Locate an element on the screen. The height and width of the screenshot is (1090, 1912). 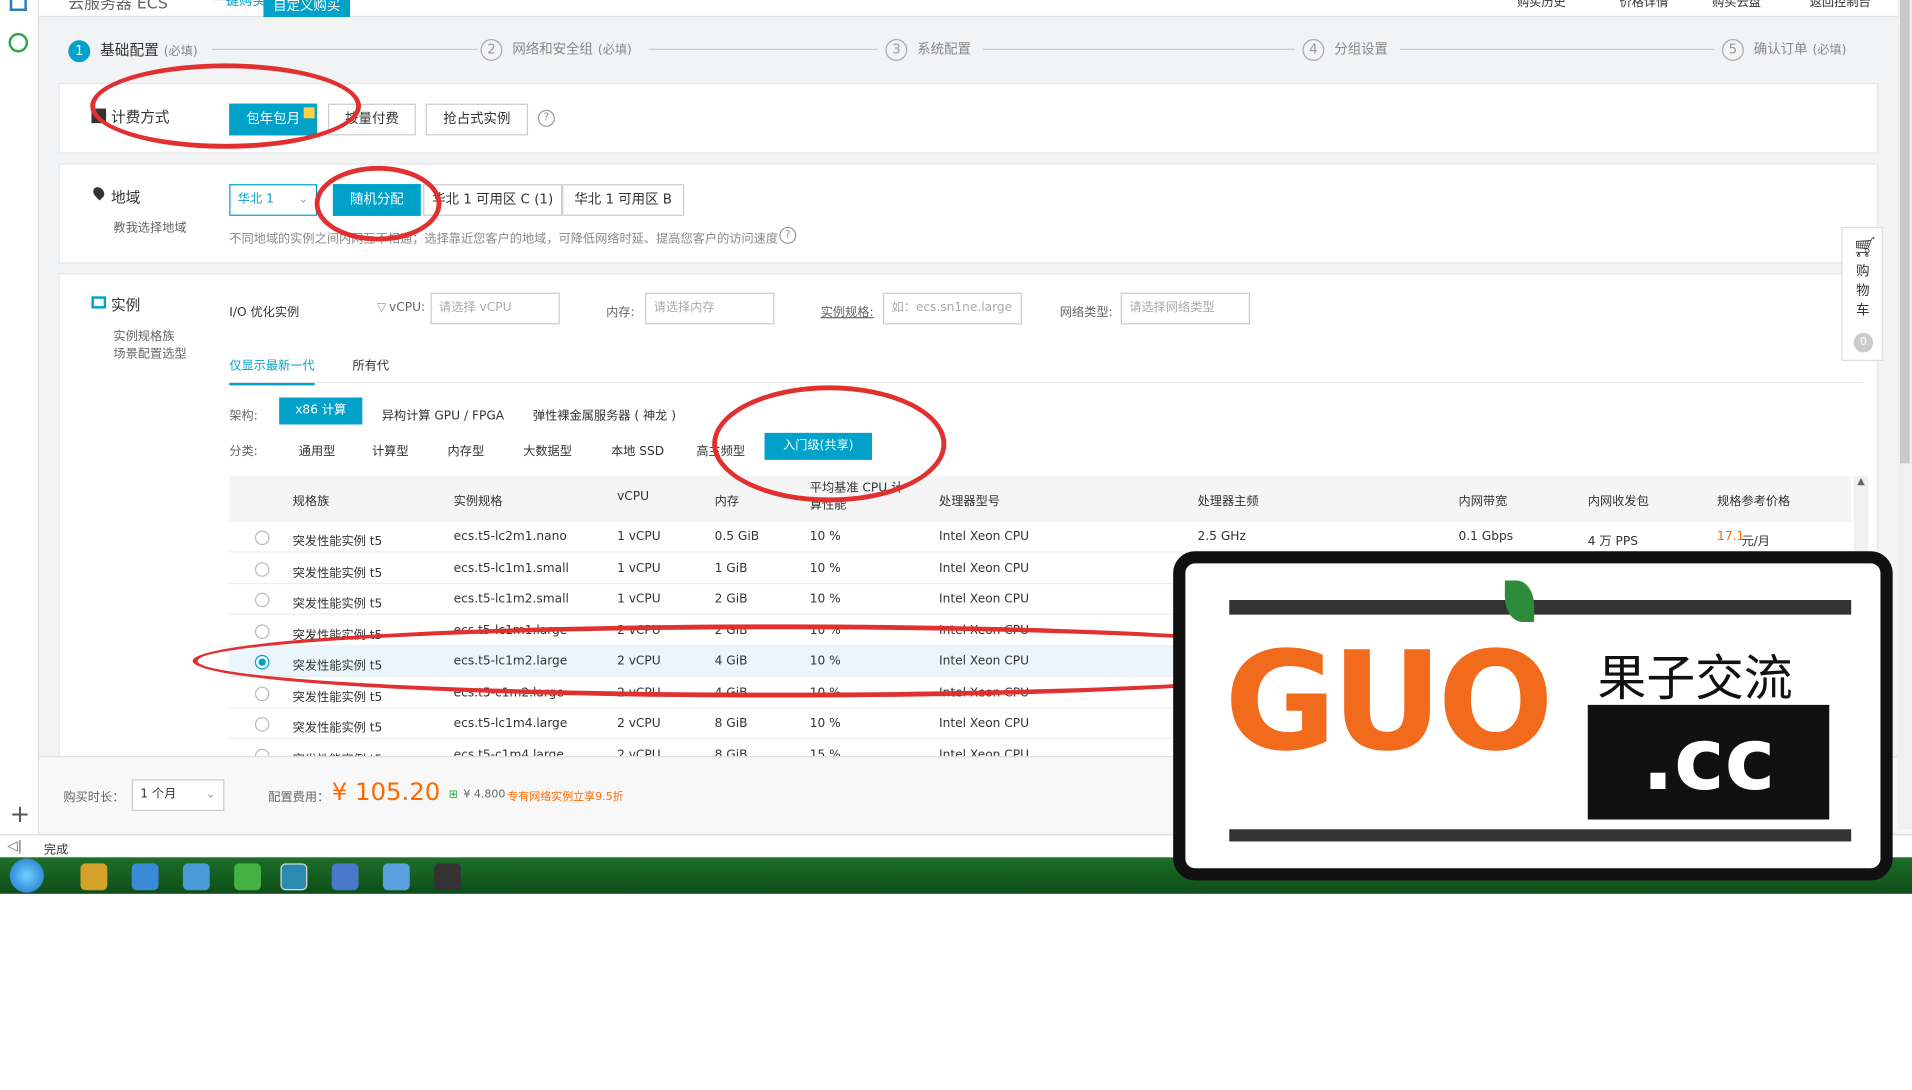
zone-c-button: 华北 1 可用区 C (1) is located at coordinates (493, 200).